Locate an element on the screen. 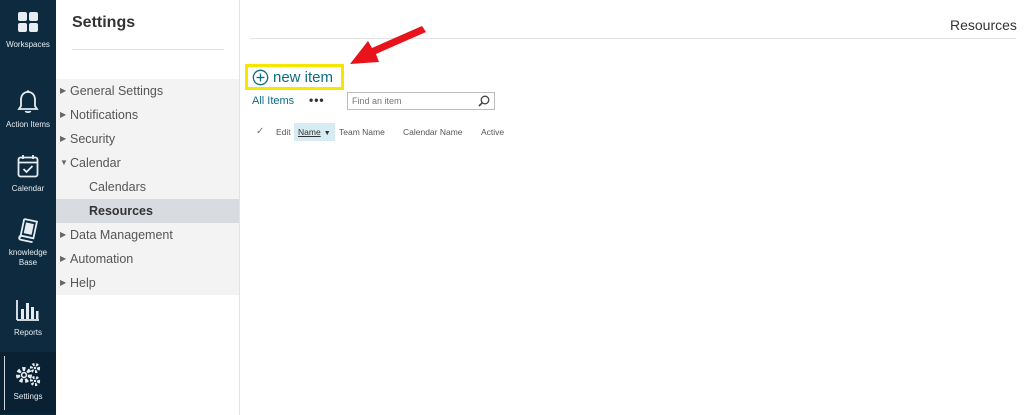 This screenshot has width=1024, height=415. nav-item-calendars: Calendars is located at coordinates (147, 187).